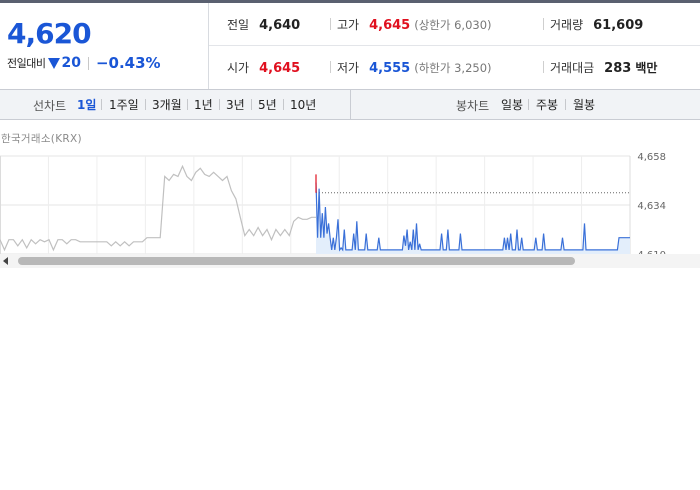 The width and height of the screenshot is (700, 490). What do you see at coordinates (71, 63) in the screenshot?
I see `change-value: 20` at bounding box center [71, 63].